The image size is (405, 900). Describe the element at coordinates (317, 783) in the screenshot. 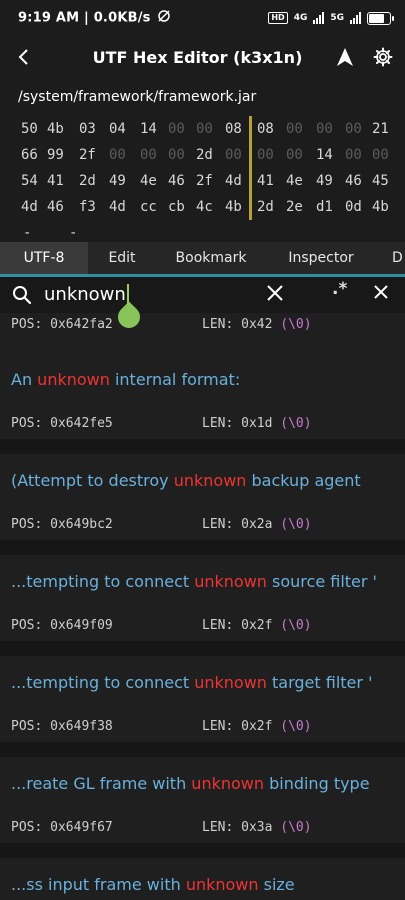

I see `result-text-after: binding type` at that location.